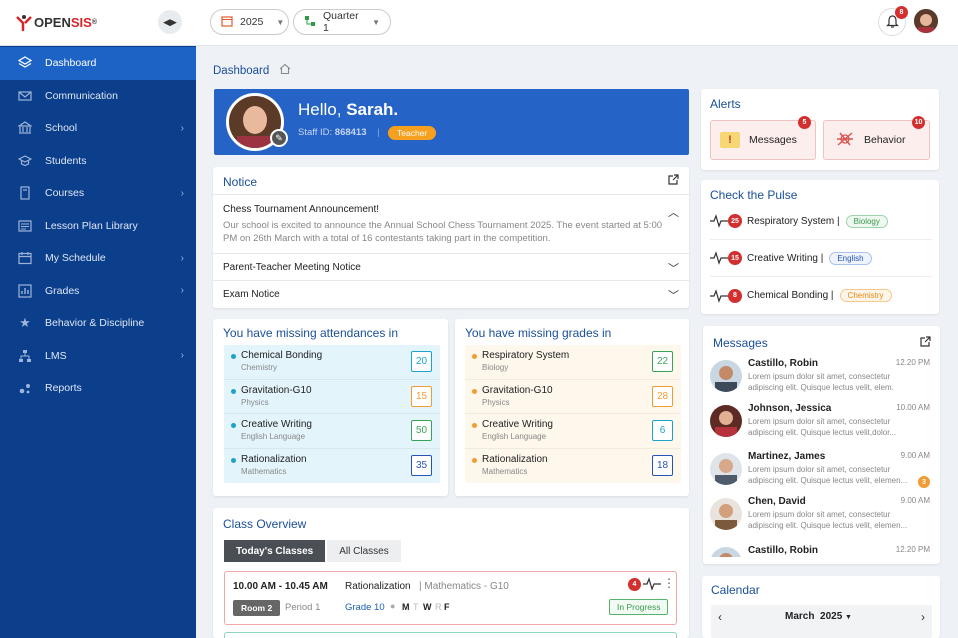 Image resolution: width=958 pixels, height=638 pixels. What do you see at coordinates (926, 21) in the screenshot?
I see `user-avatar` at bounding box center [926, 21].